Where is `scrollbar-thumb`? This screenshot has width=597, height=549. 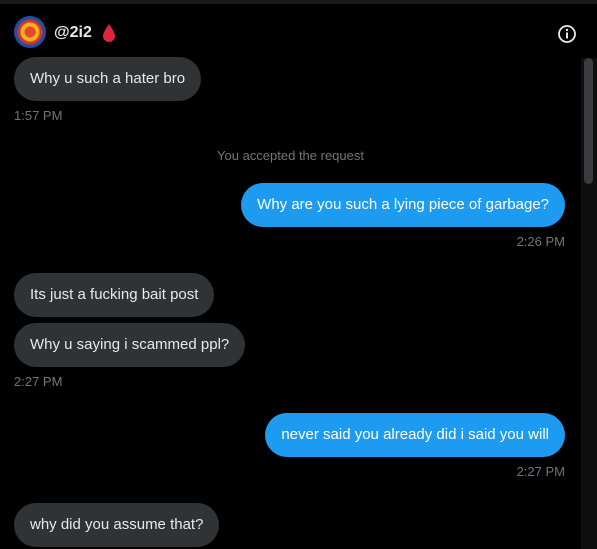 scrollbar-thumb is located at coordinates (588, 121).